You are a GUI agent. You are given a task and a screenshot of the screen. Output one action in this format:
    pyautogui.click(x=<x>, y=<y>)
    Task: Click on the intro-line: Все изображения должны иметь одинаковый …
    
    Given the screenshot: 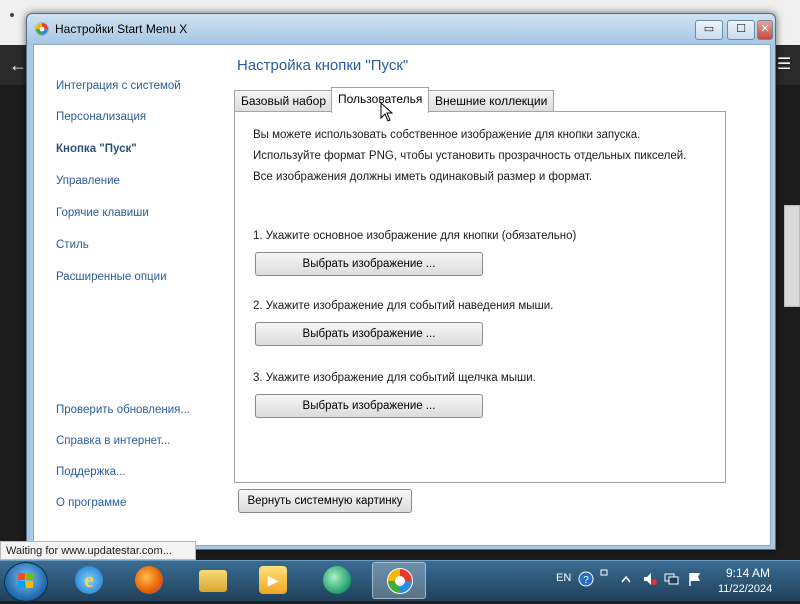 What is the action you would take?
    pyautogui.click(x=423, y=177)
    